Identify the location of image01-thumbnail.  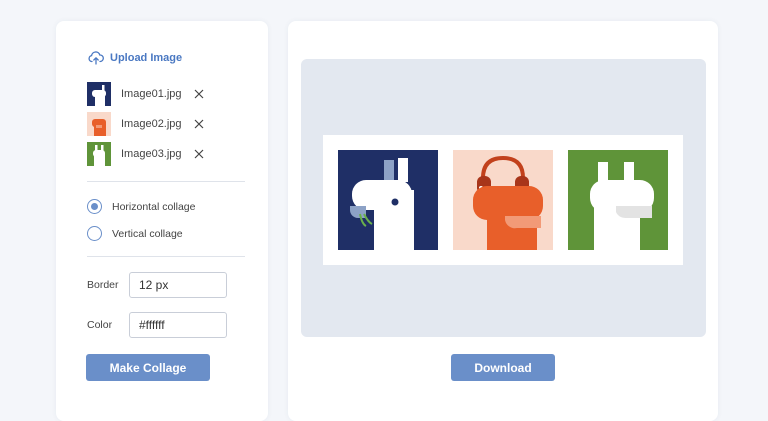
(99, 94).